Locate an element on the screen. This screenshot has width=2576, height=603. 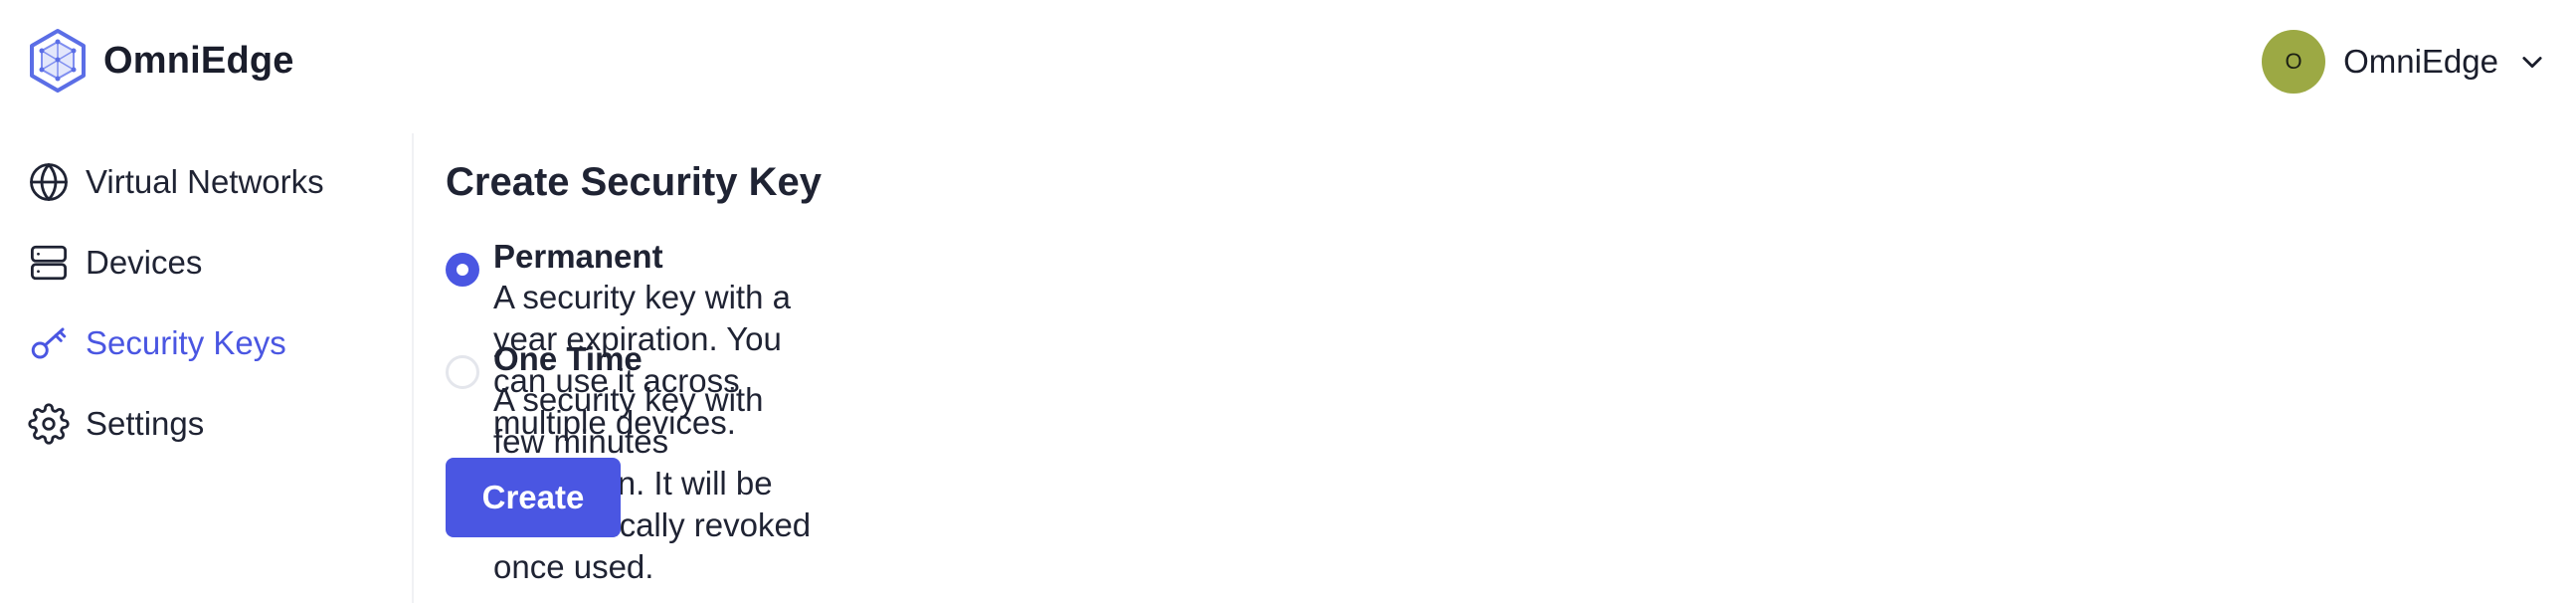
key-icon is located at coordinates (49, 343).